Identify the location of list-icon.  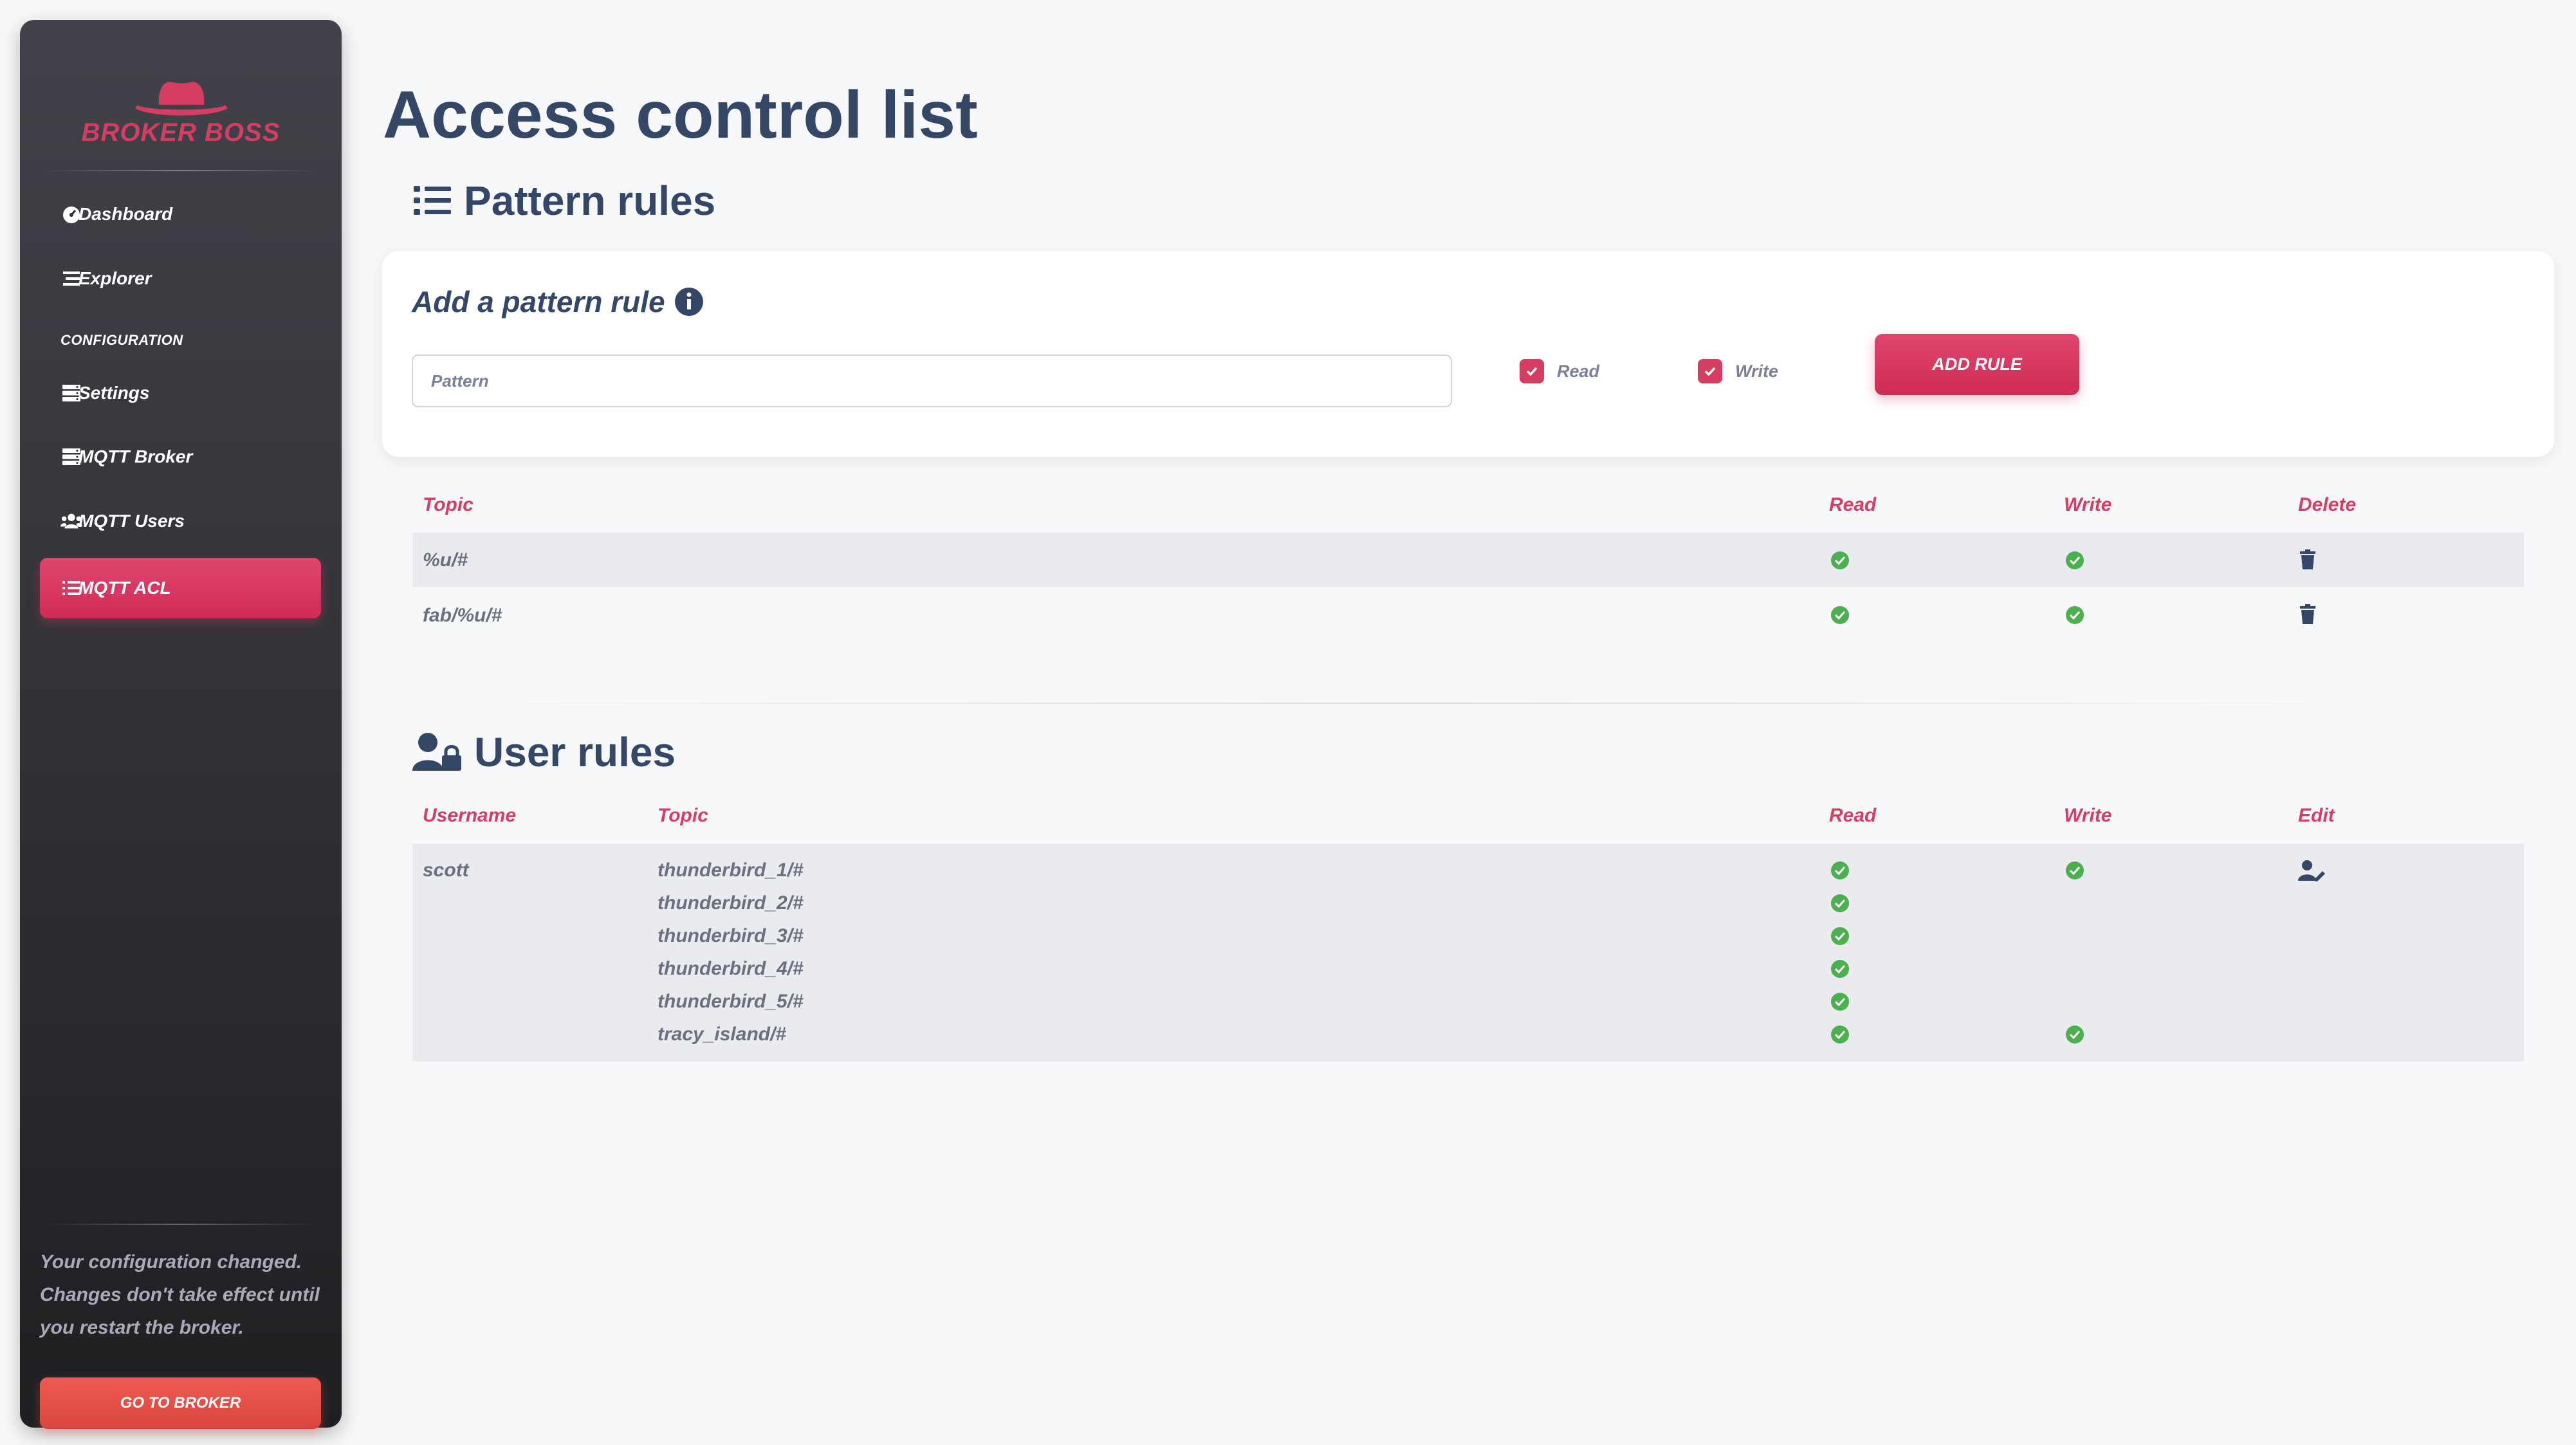
(71, 279).